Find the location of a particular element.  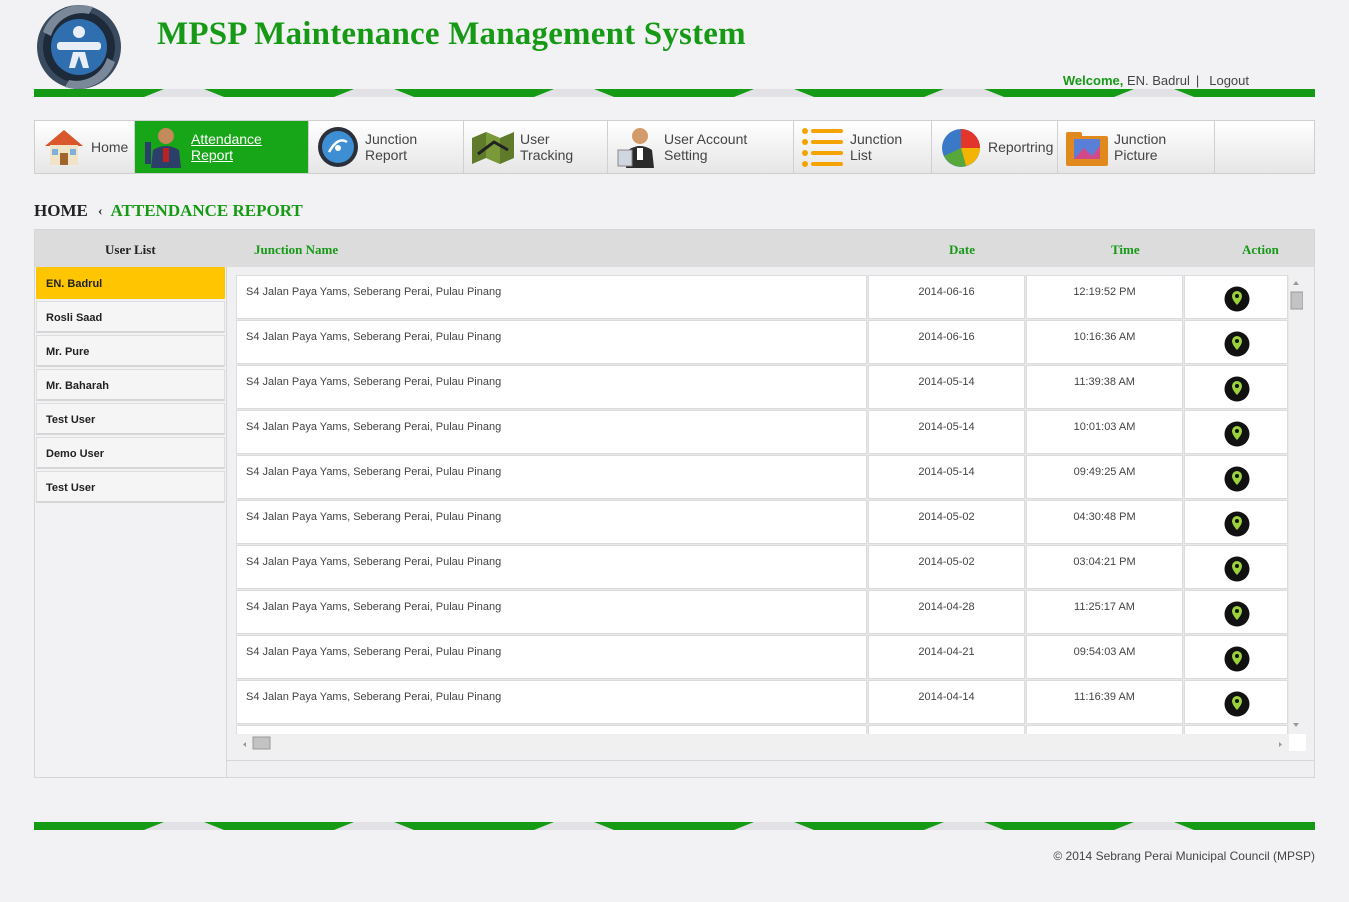

nav-user-tracking: User Tracking is located at coordinates (536, 147).